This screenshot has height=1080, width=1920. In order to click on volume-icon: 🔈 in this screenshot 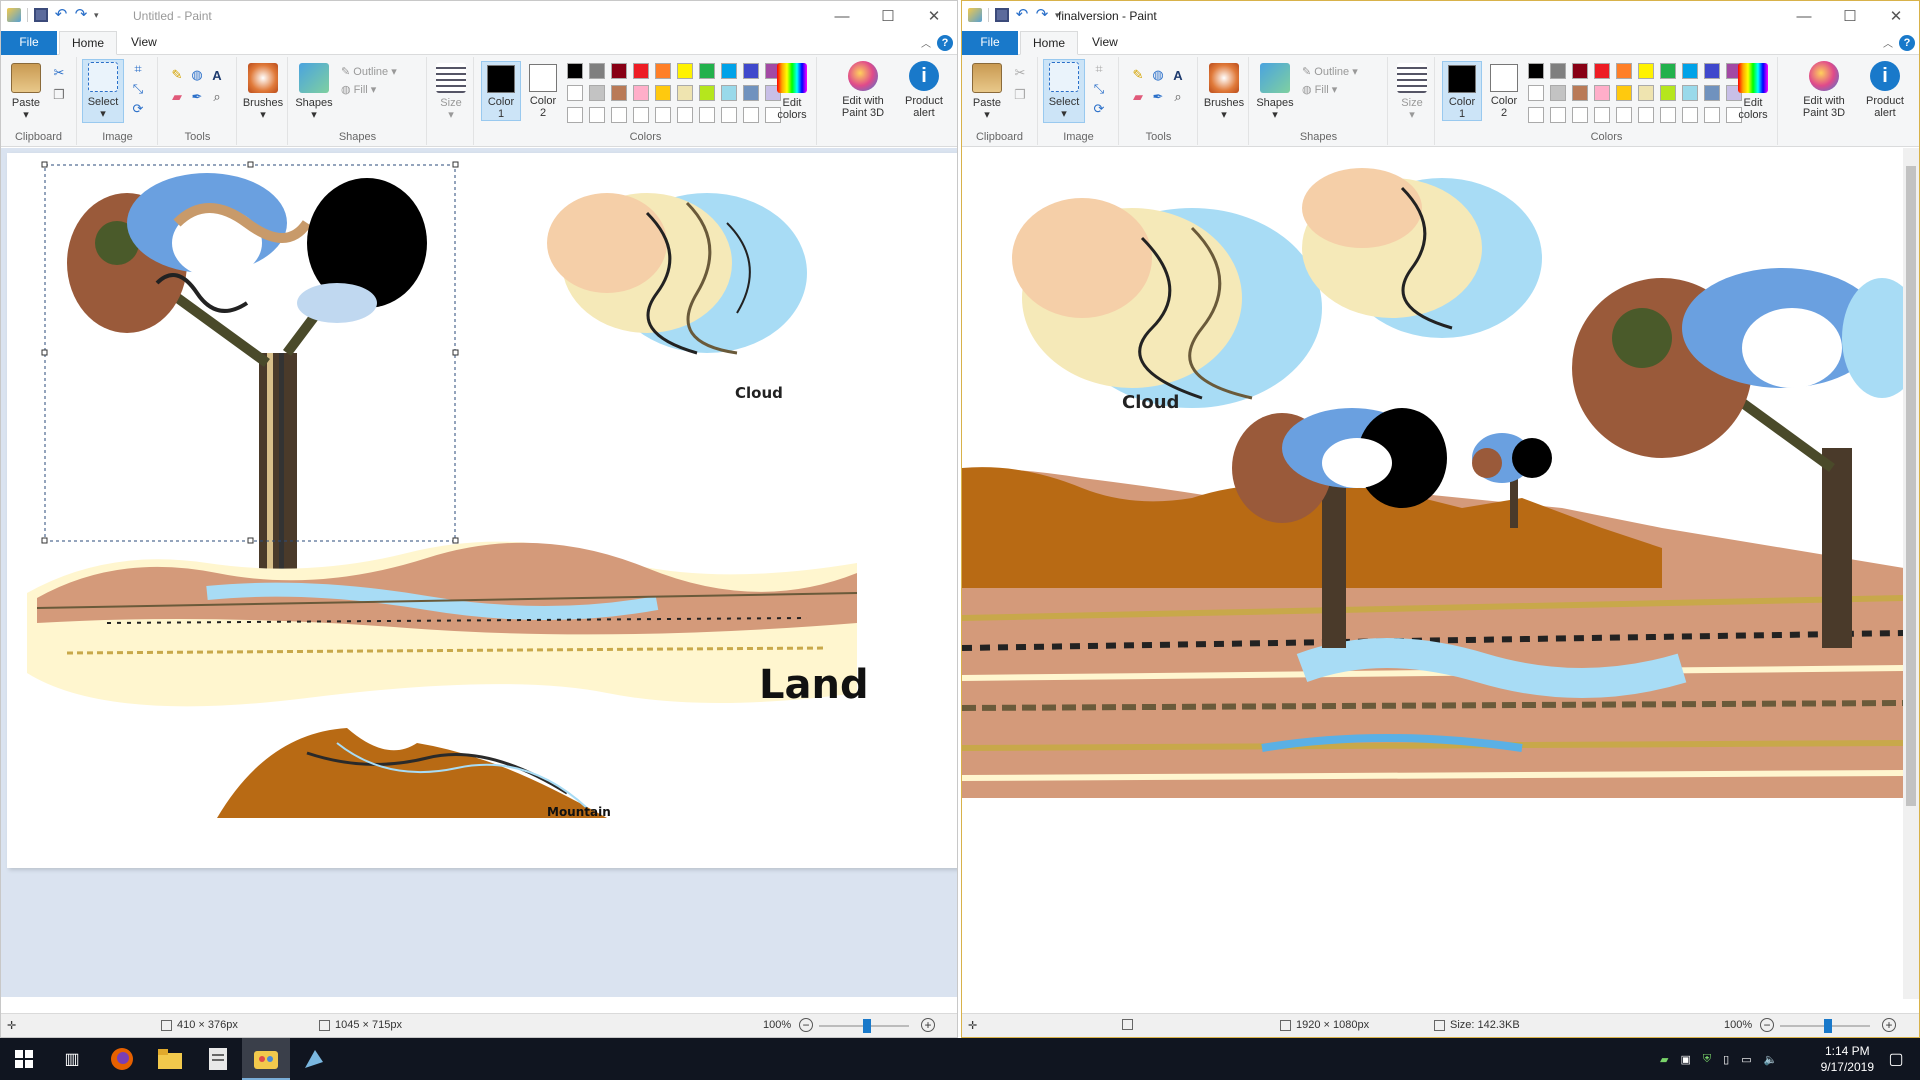, I will do `click(1771, 1059)`.